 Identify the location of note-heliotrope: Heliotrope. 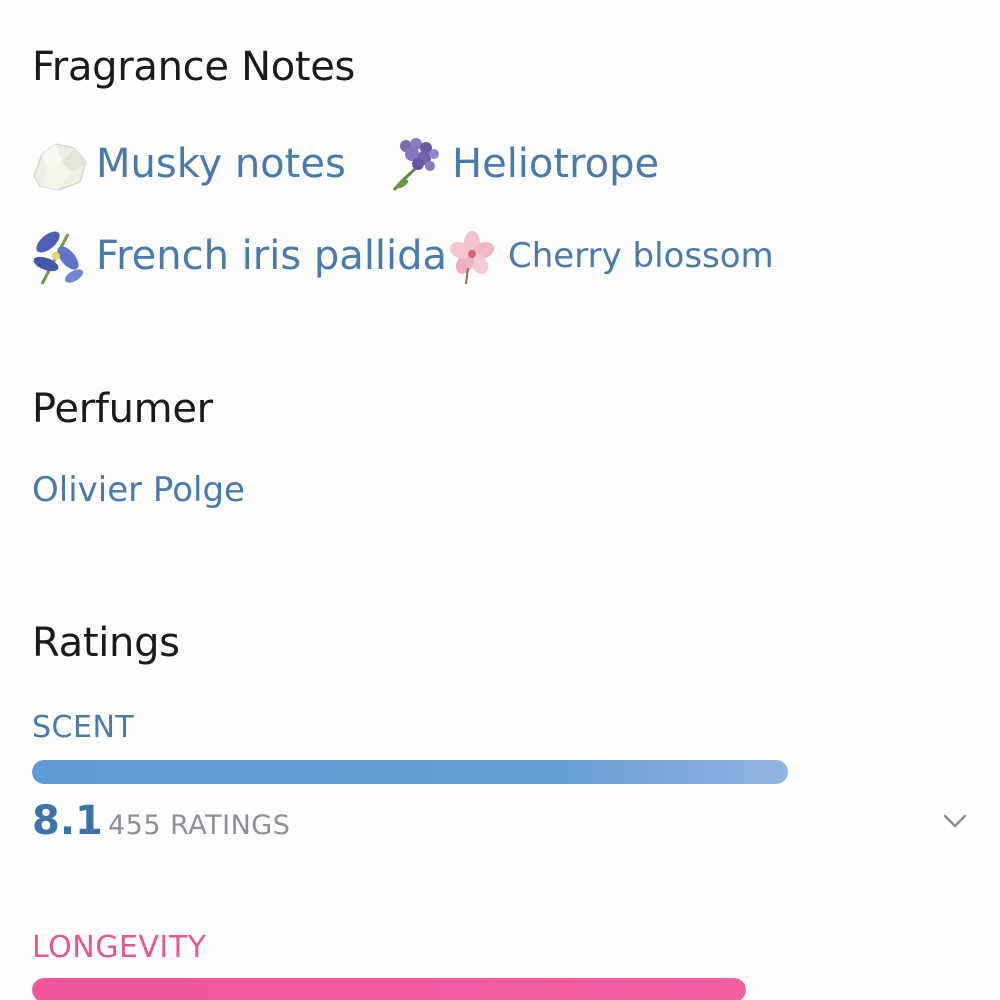
(521, 164).